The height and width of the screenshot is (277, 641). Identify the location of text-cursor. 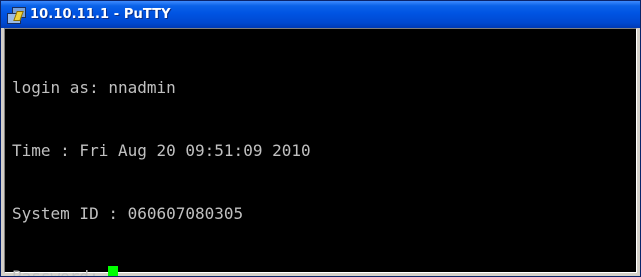
(113, 271).